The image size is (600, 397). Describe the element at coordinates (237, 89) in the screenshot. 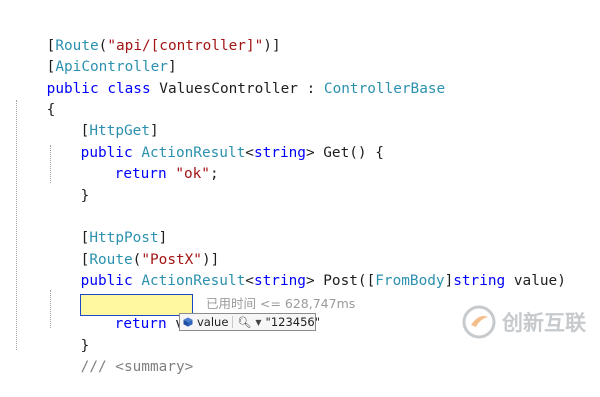

I see `class-name: ValuesController :` at that location.